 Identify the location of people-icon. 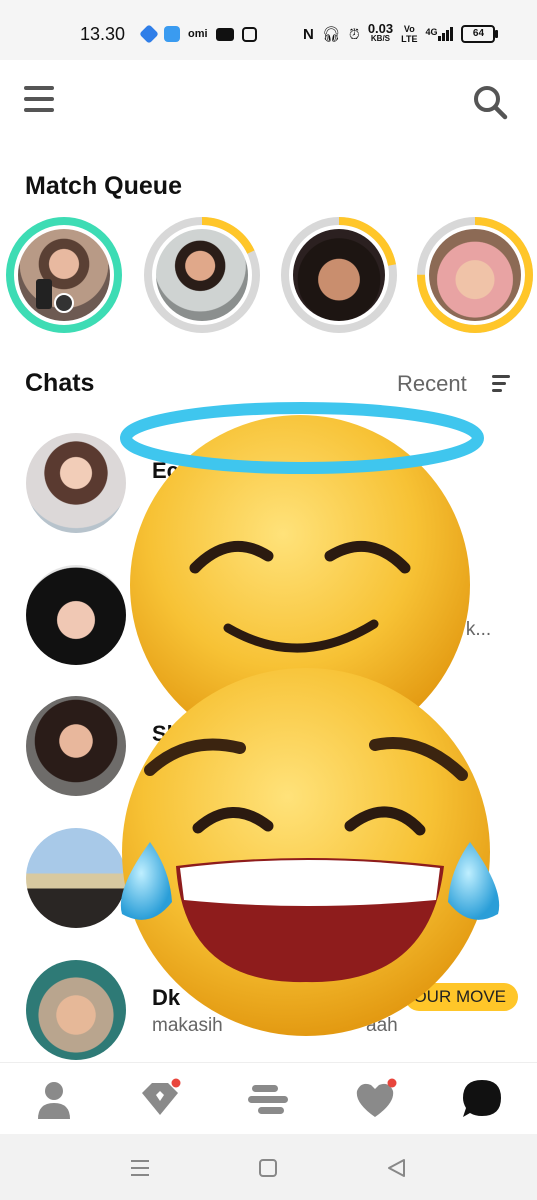
(268, 1099).